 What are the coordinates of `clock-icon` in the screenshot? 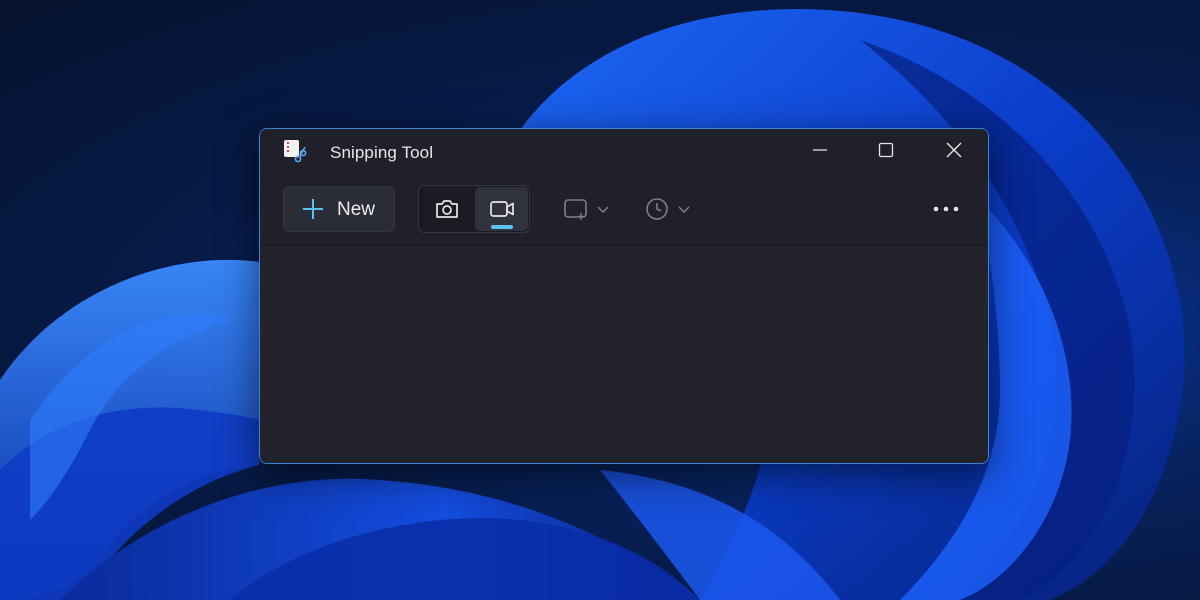 It's located at (657, 209).